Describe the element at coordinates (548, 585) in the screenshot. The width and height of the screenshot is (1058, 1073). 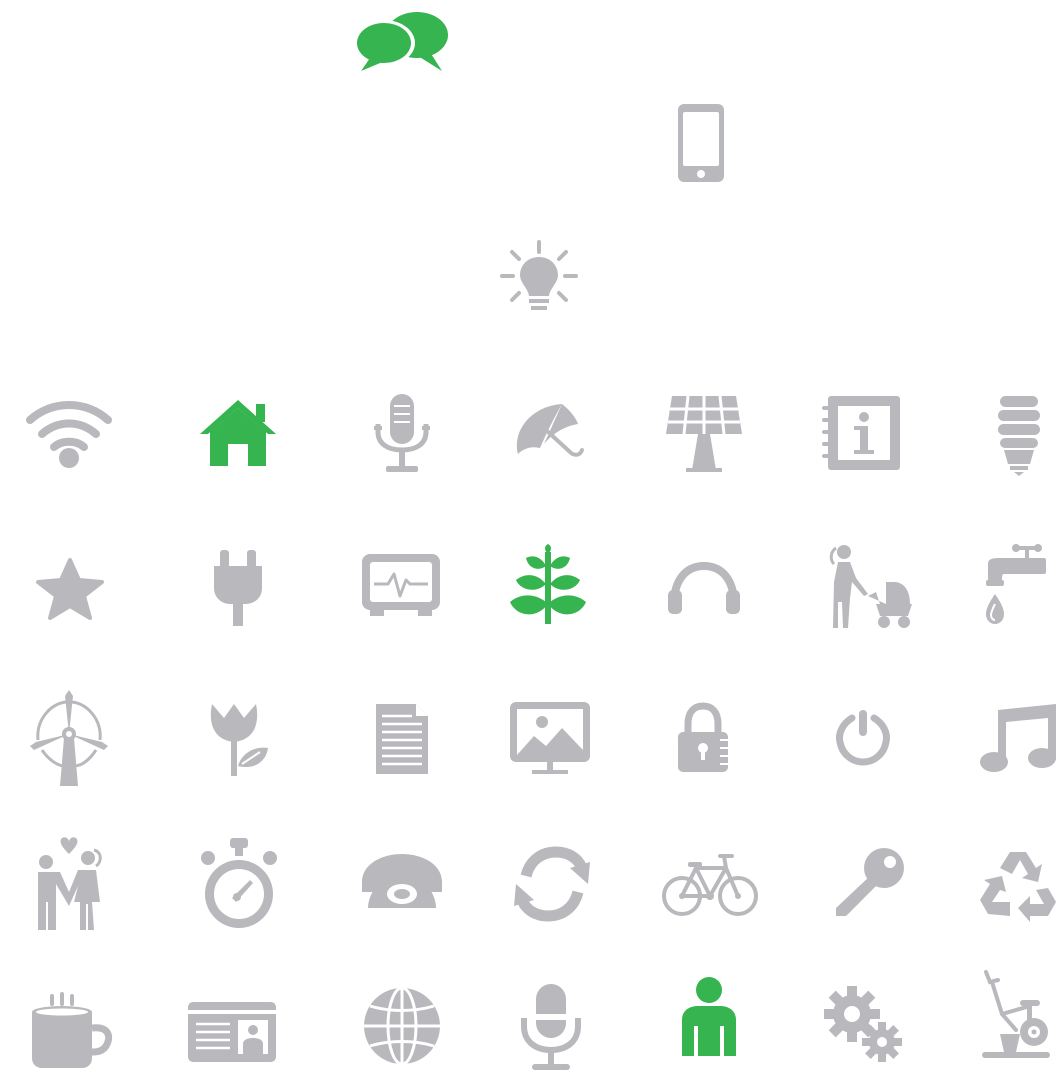
I see `plant-icon` at that location.